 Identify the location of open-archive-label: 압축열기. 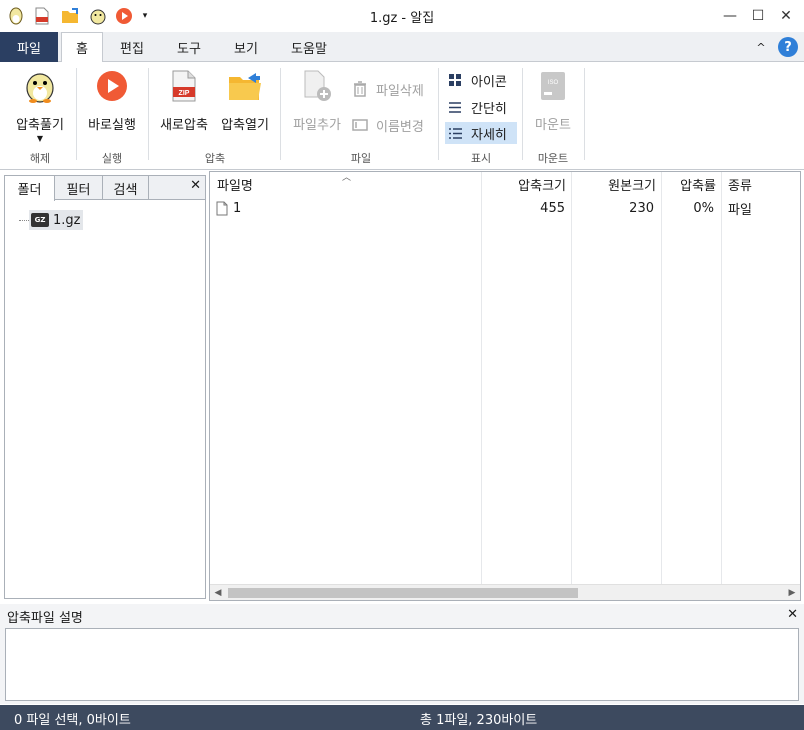
(245, 125).